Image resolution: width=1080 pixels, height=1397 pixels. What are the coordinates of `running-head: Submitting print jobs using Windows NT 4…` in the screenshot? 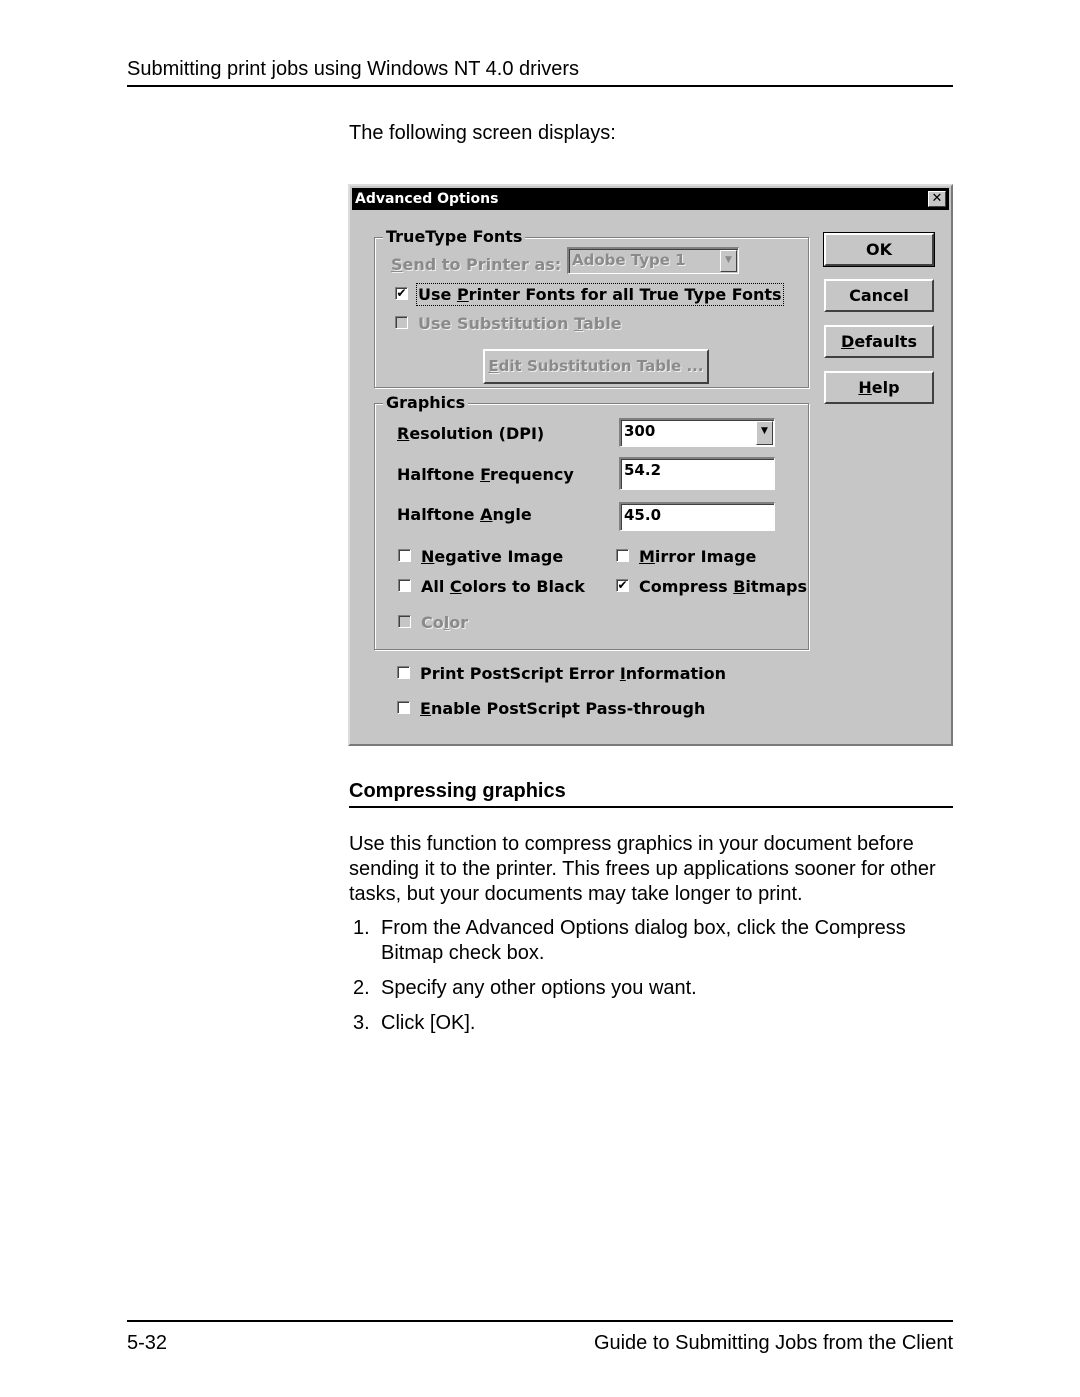 It's located at (353, 69).